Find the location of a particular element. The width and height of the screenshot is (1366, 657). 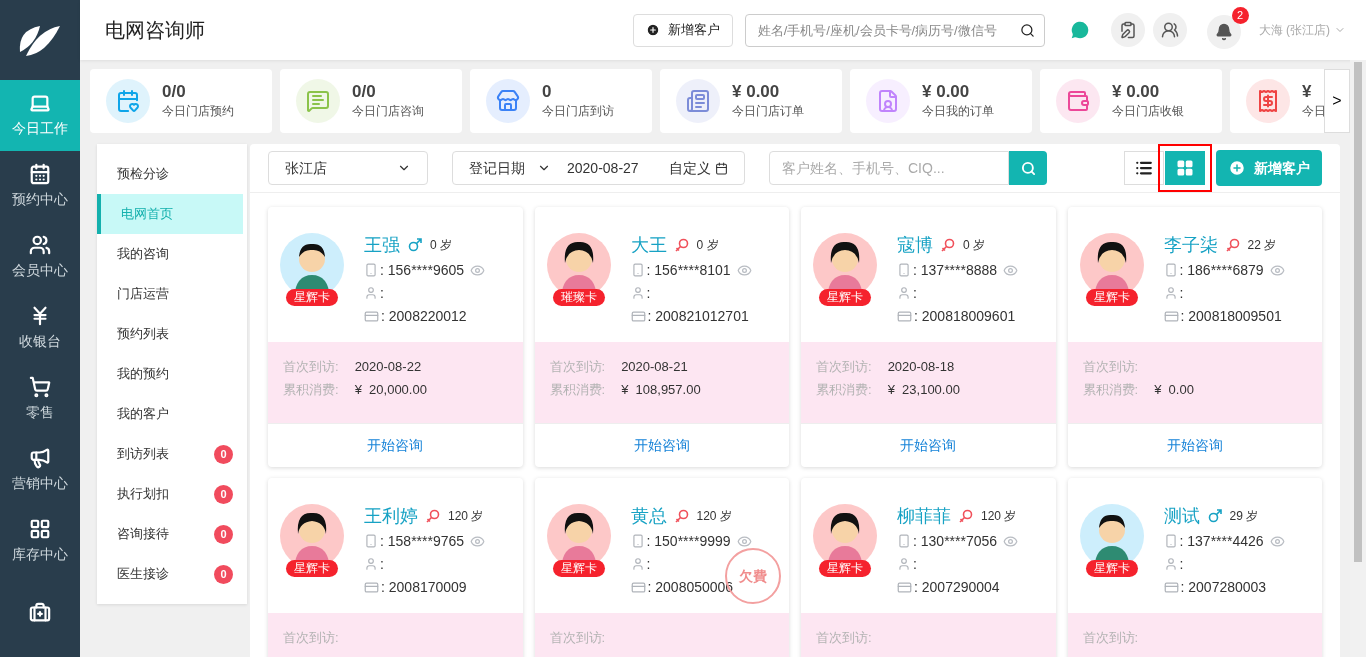

stat-label: 今日门店预约 is located at coordinates (198, 111).